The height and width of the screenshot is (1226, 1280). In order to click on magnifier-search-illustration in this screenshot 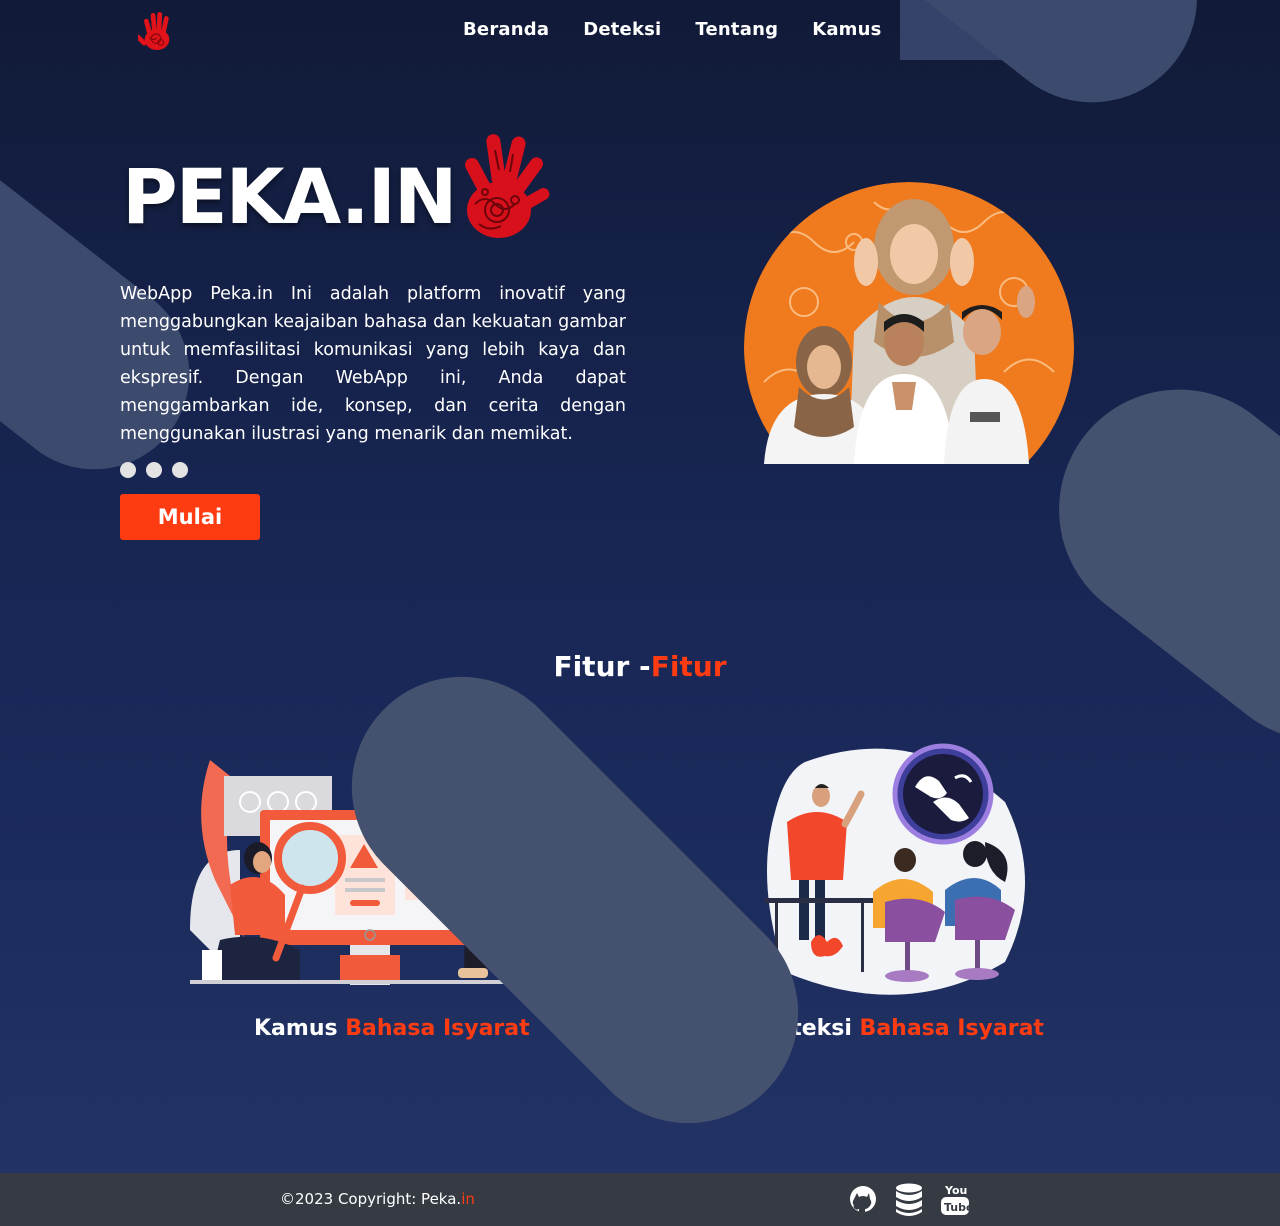, I will do `click(390, 869)`.